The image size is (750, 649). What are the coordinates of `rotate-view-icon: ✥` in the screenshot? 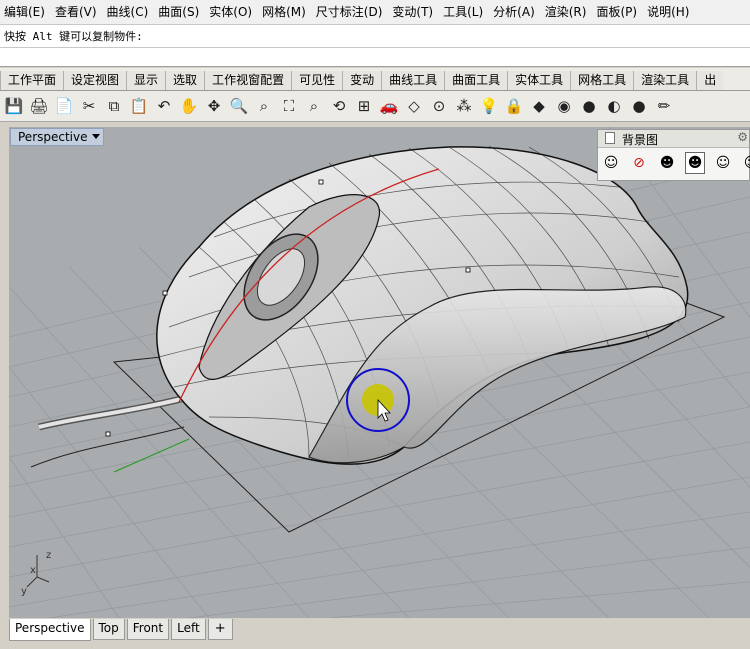 It's located at (214, 106).